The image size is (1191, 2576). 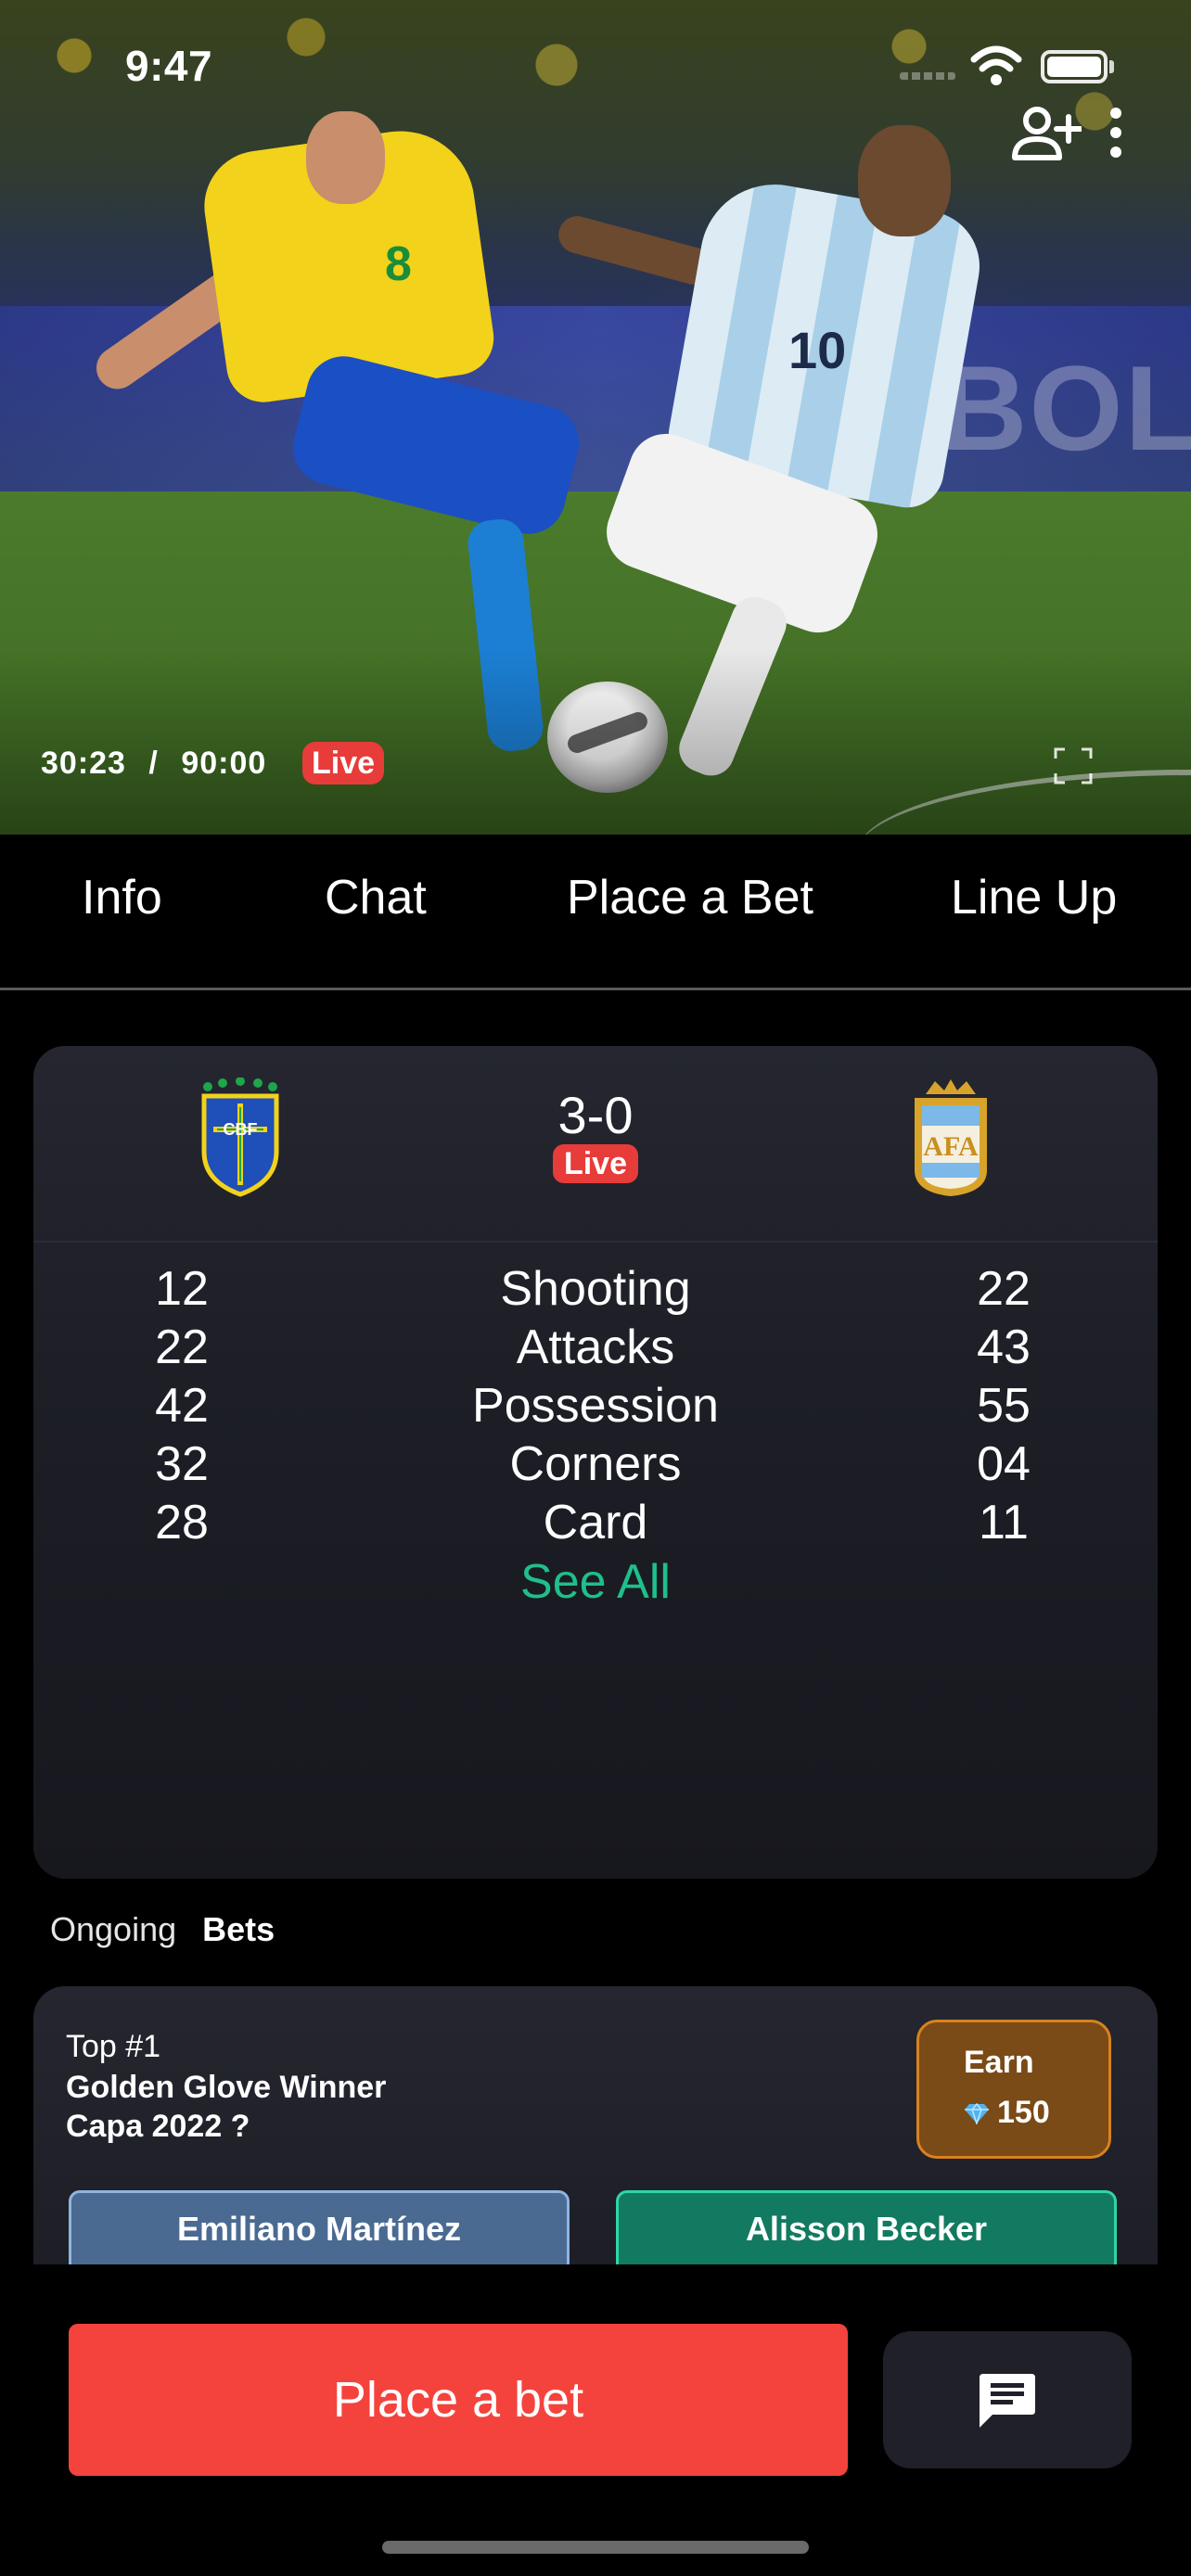 What do you see at coordinates (595, 2547) in the screenshot?
I see `home-indicator` at bounding box center [595, 2547].